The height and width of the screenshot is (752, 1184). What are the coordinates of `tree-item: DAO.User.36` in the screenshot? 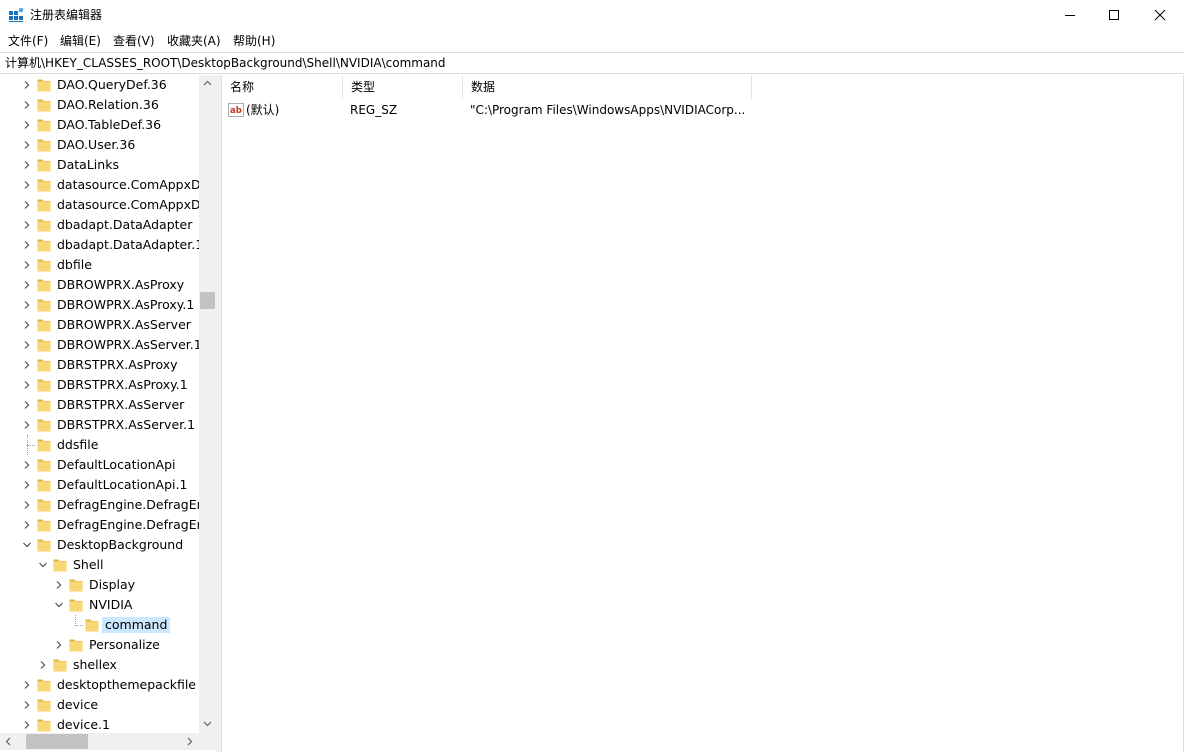 It's located at (99, 145).